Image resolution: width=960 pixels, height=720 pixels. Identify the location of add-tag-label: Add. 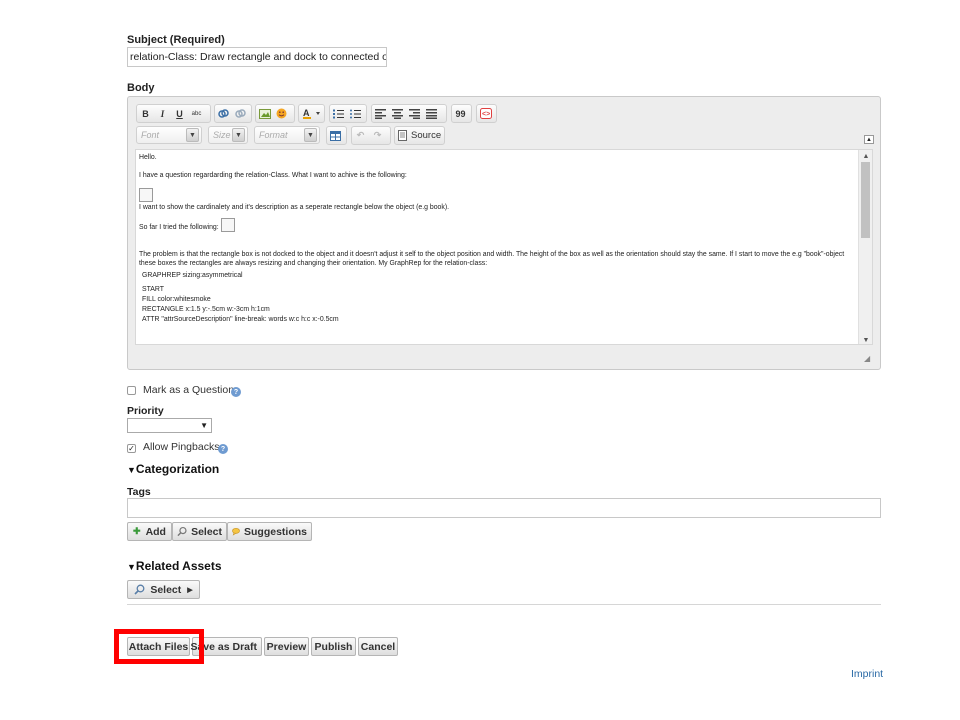
(155, 531).